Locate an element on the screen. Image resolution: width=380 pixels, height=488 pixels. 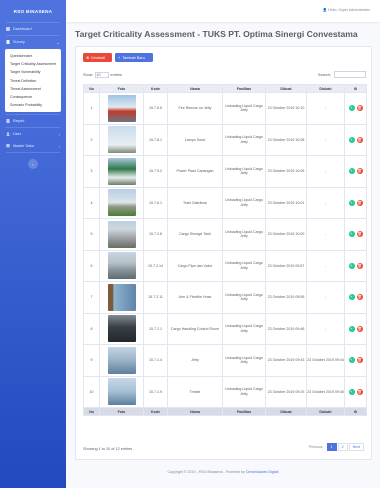
times-circle-icon: ⊗ is located at coordinates (88, 58).